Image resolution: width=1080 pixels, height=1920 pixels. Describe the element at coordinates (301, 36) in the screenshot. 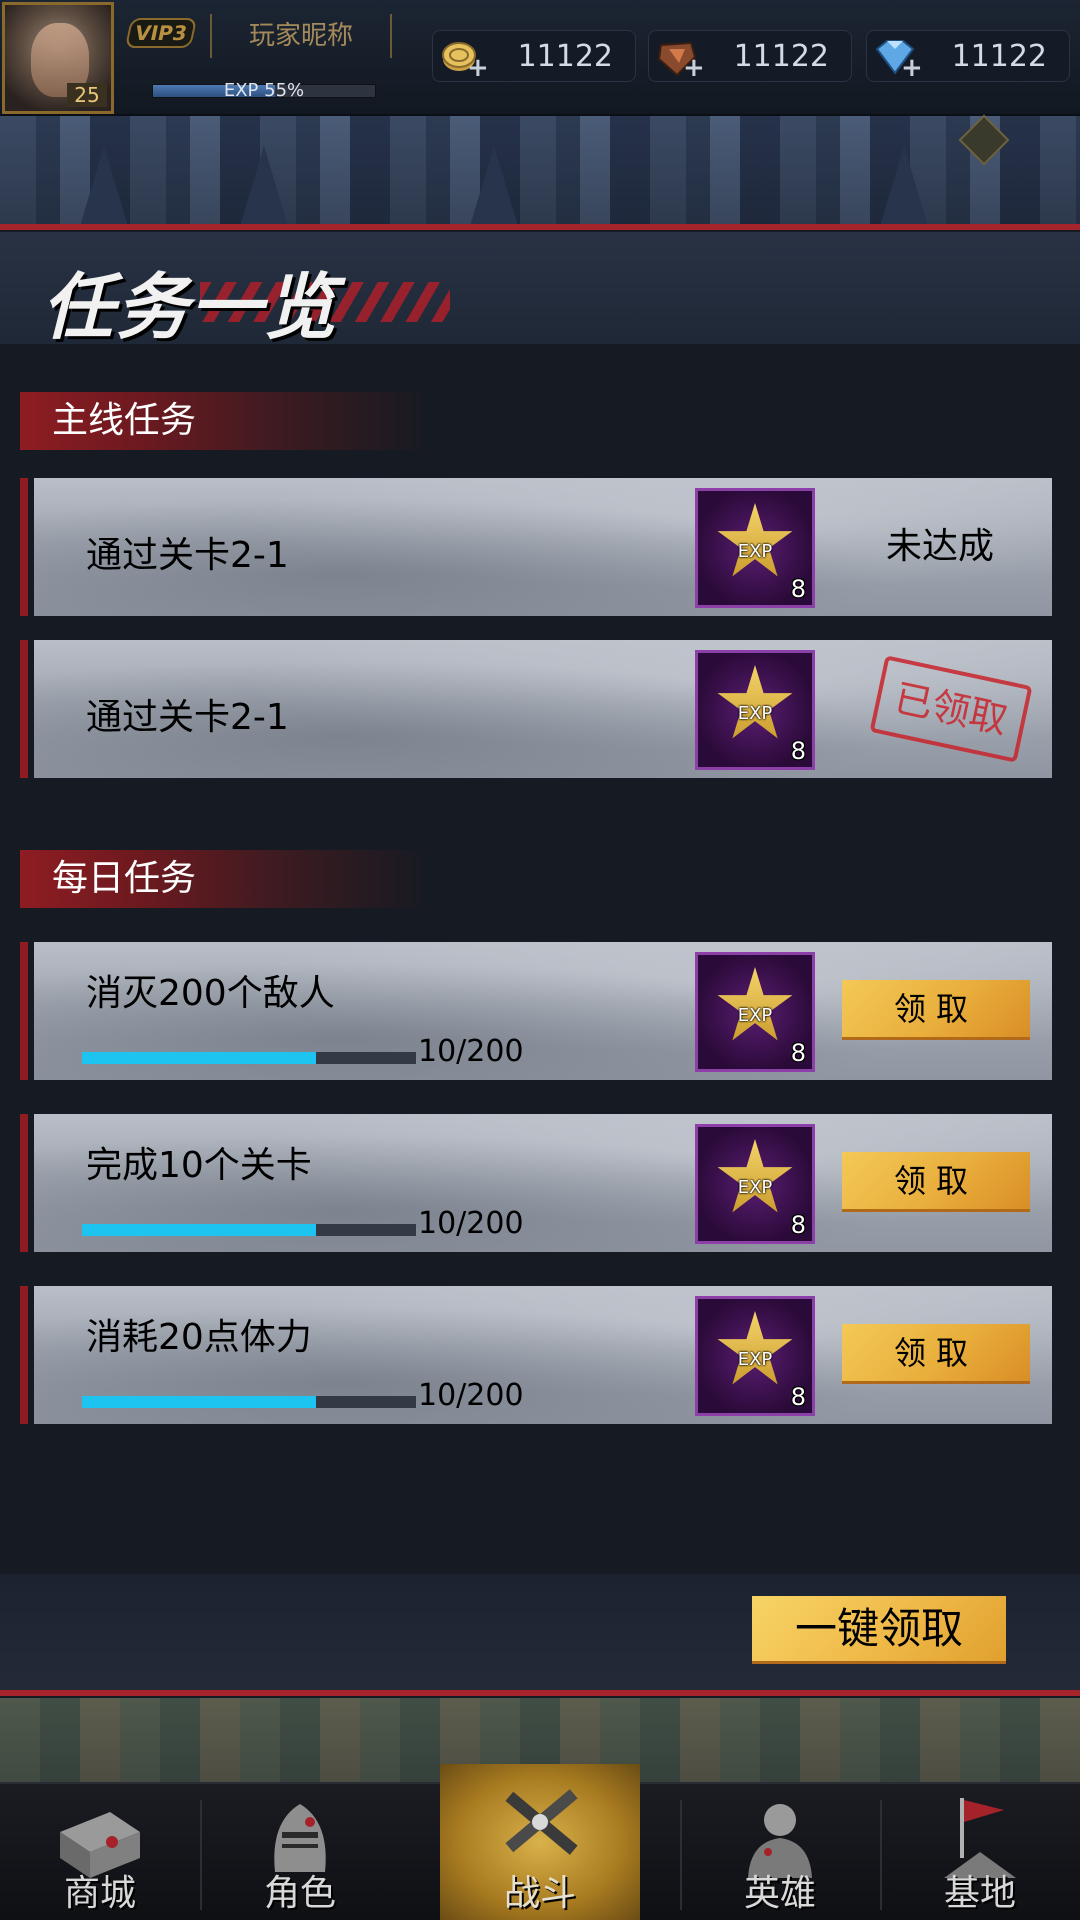

I see `player-nickname: 玩家昵称` at that location.